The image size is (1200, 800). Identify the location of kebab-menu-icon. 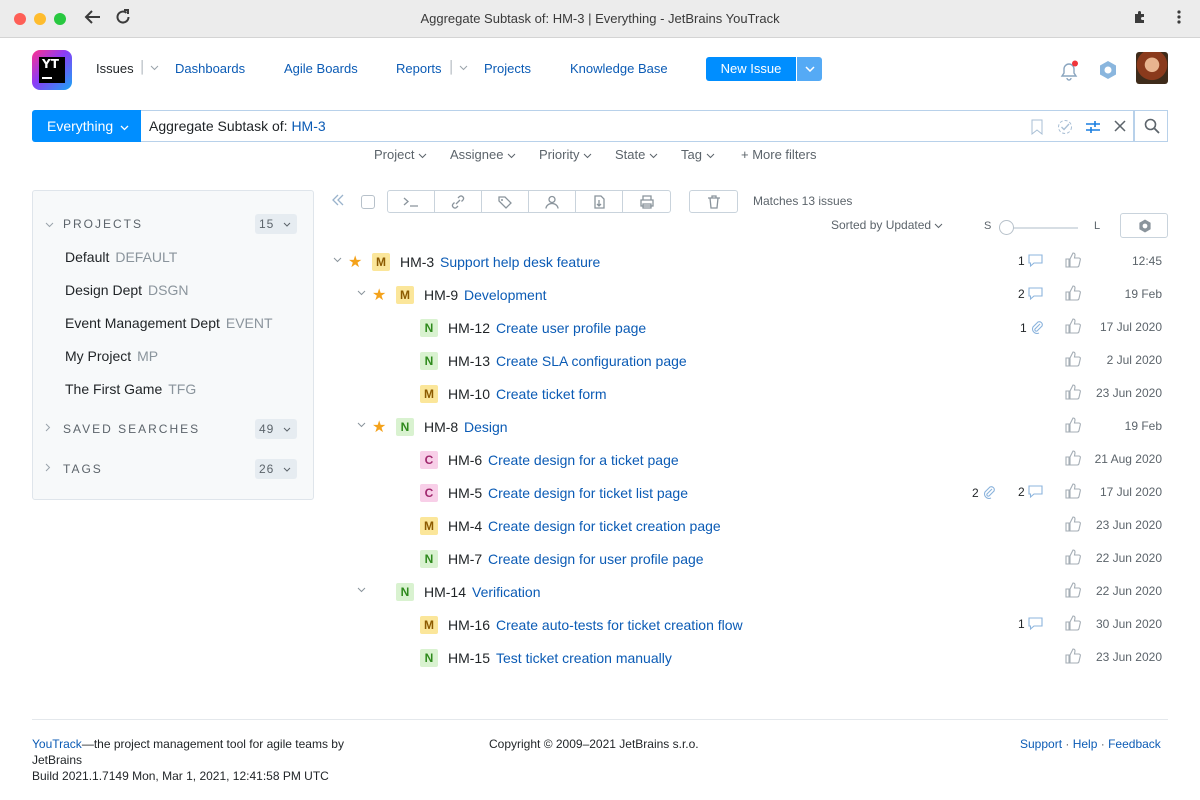
(1179, 19).